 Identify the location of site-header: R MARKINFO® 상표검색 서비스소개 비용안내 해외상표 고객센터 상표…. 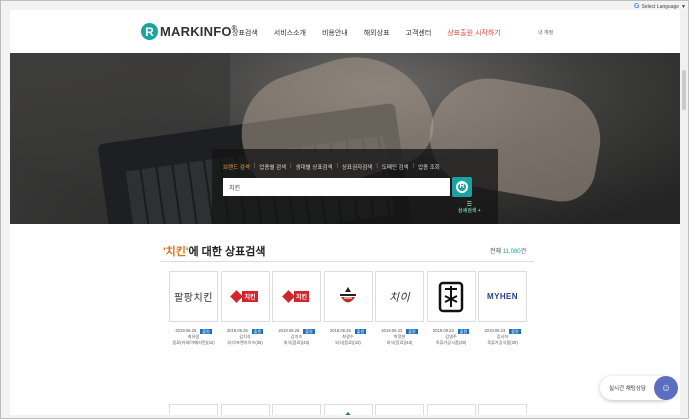
(345, 31).